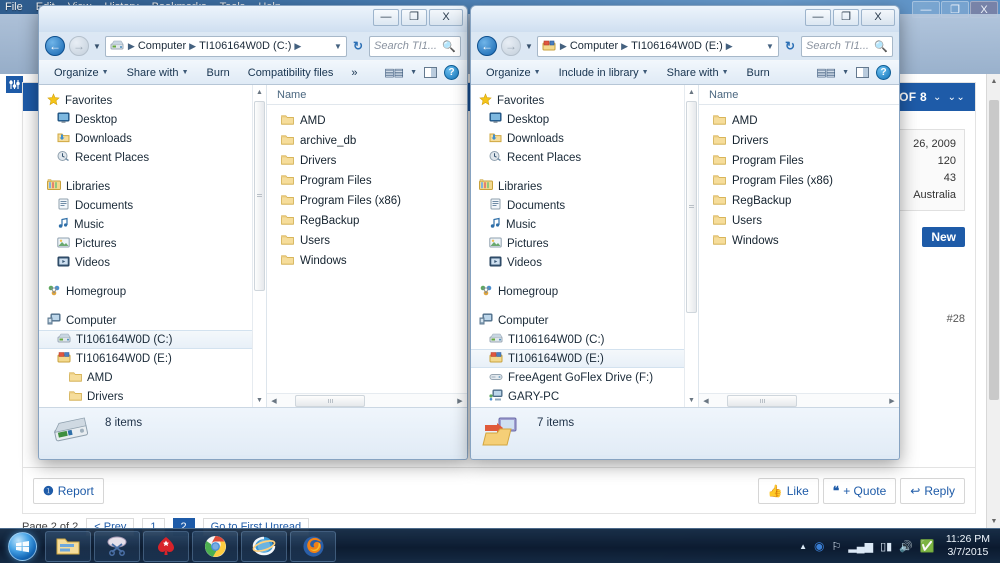  I want to click on nav-scroll-up-icon: ▲, so click(259, 92).